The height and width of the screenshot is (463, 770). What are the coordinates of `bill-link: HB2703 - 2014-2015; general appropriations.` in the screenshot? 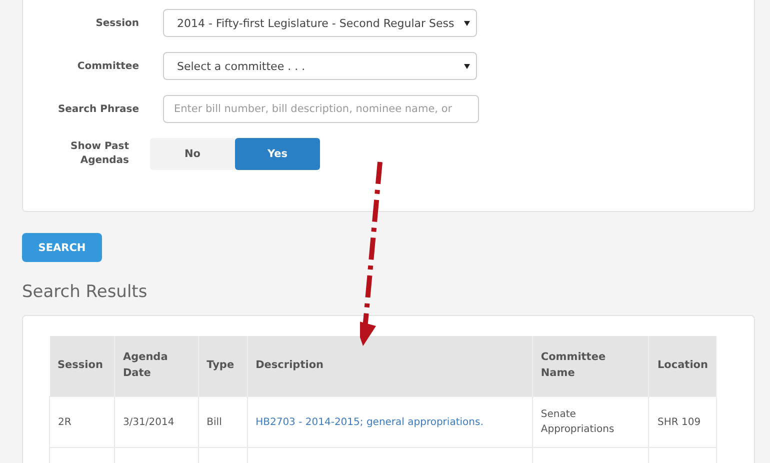 It's located at (370, 422).